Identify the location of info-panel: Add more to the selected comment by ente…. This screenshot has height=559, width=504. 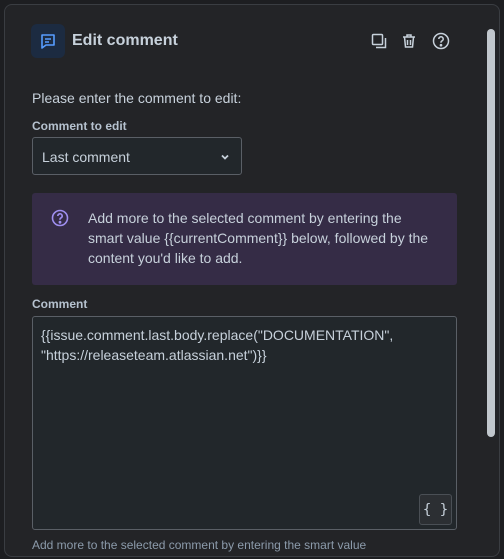
(244, 239).